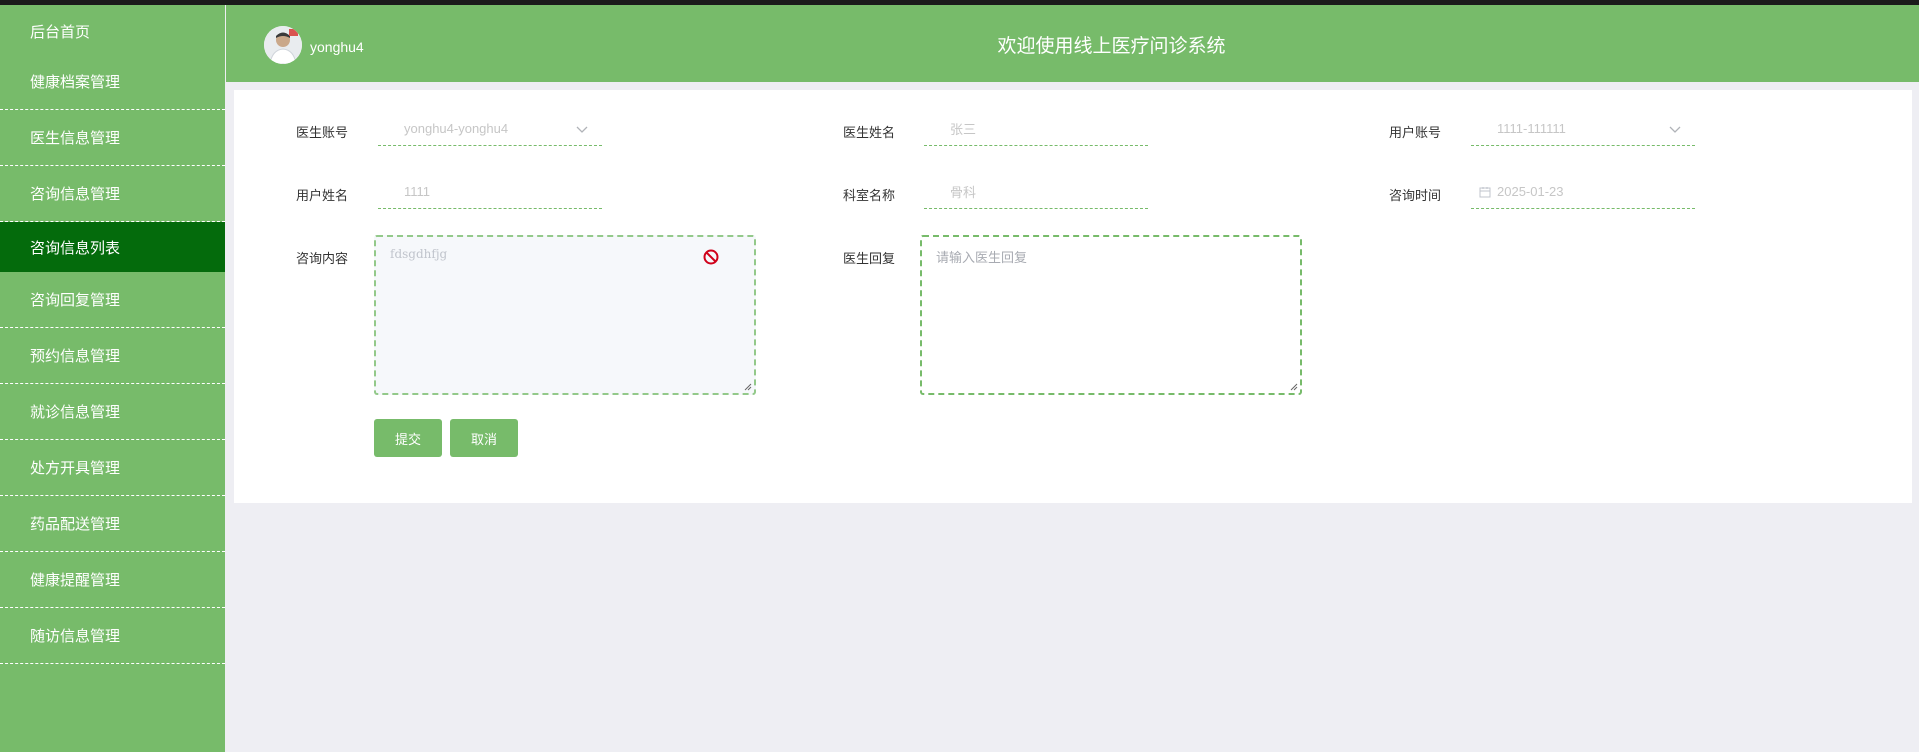 This screenshot has width=1919, height=752. I want to click on sidebar-item-consultation: 咨询信息管理, so click(112, 194).